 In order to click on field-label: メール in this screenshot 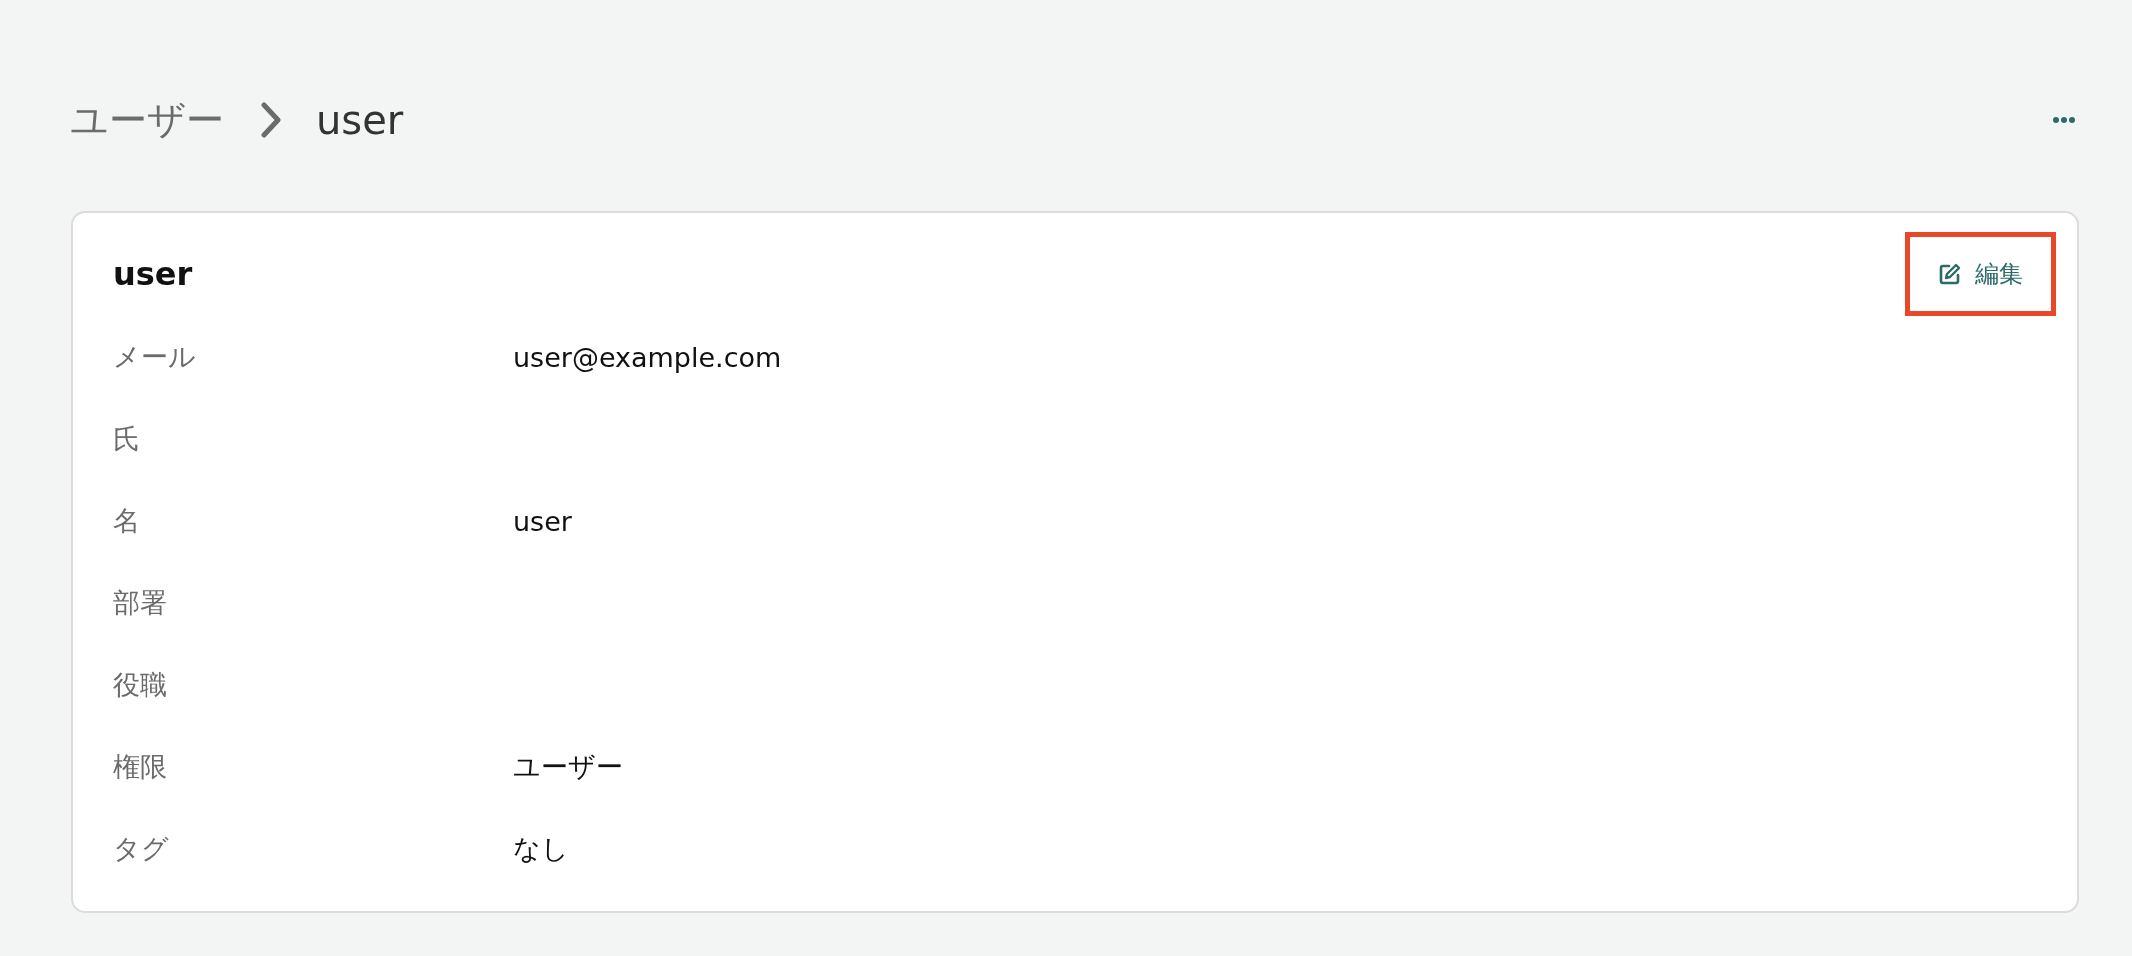, I will do `click(155, 357)`.